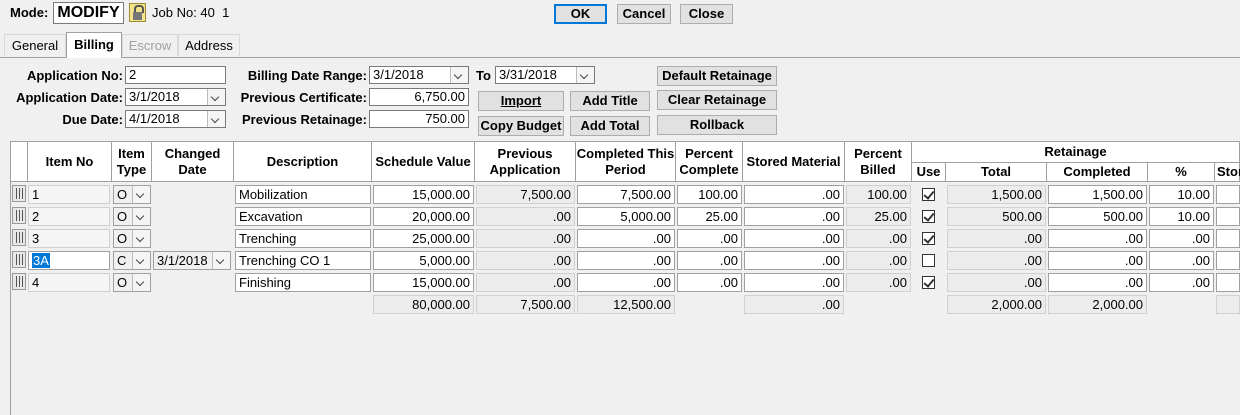 The height and width of the screenshot is (415, 1240). I want to click on ok-button: OK, so click(580, 14).